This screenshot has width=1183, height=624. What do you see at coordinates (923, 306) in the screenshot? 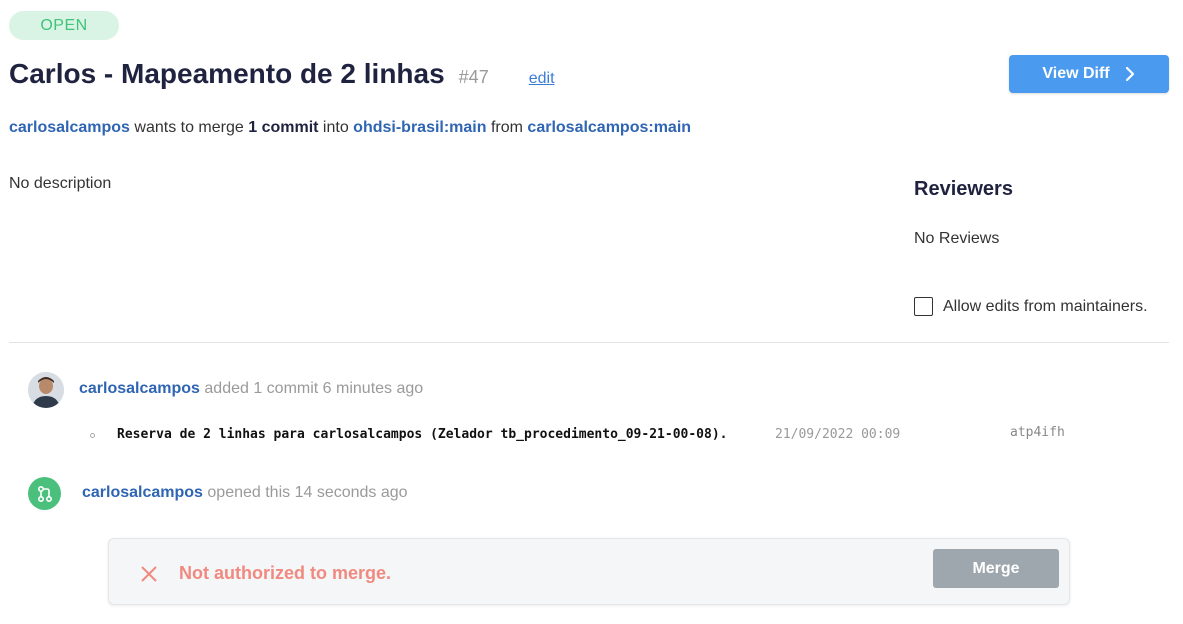
I see `allow-edits-checkbox` at bounding box center [923, 306].